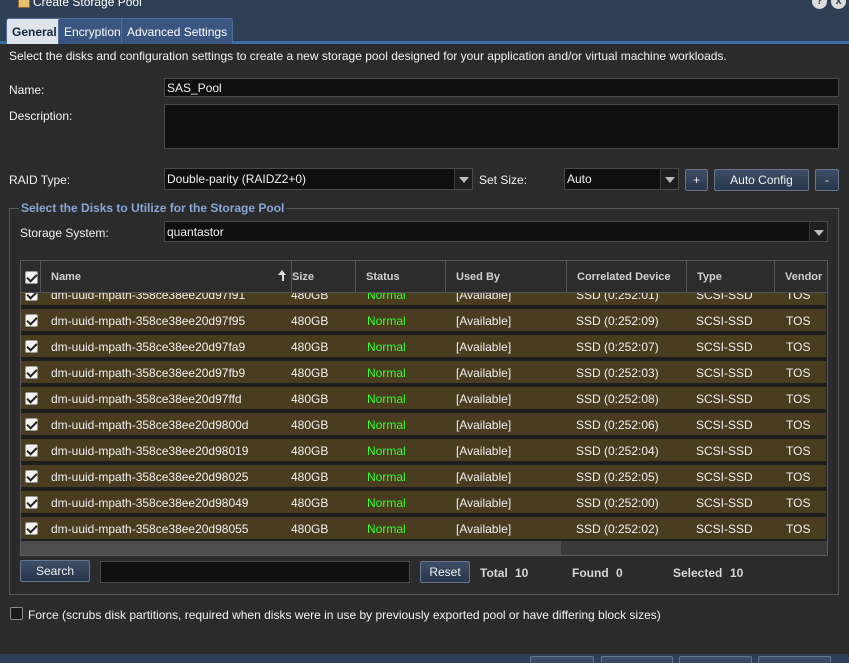 Image resolution: width=849 pixels, height=663 pixels. Describe the element at coordinates (501, 126) in the screenshot. I see `description-field` at that location.